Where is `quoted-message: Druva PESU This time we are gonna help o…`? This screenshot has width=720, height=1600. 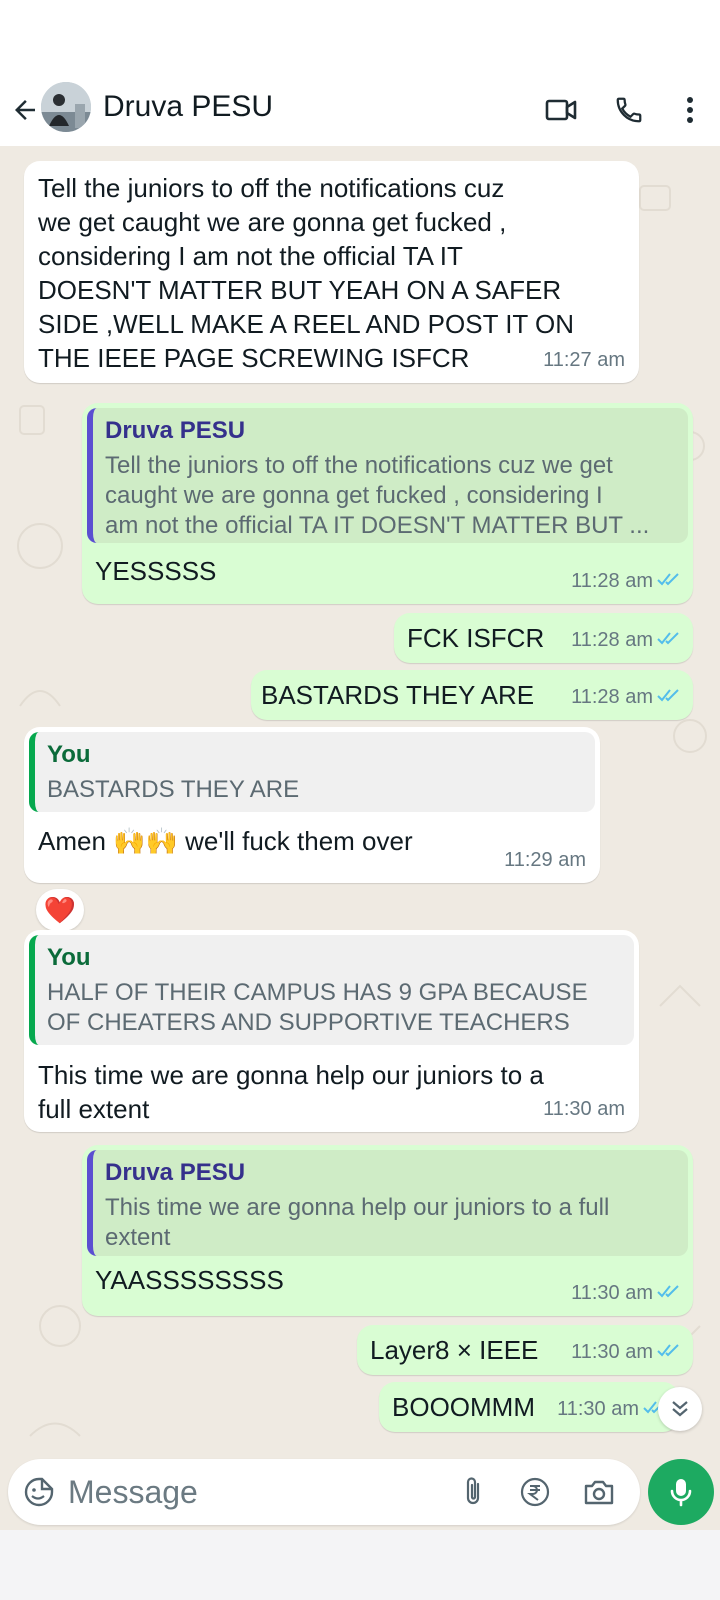 quoted-message: Druva PESU This time we are gonna help o… is located at coordinates (387, 1203).